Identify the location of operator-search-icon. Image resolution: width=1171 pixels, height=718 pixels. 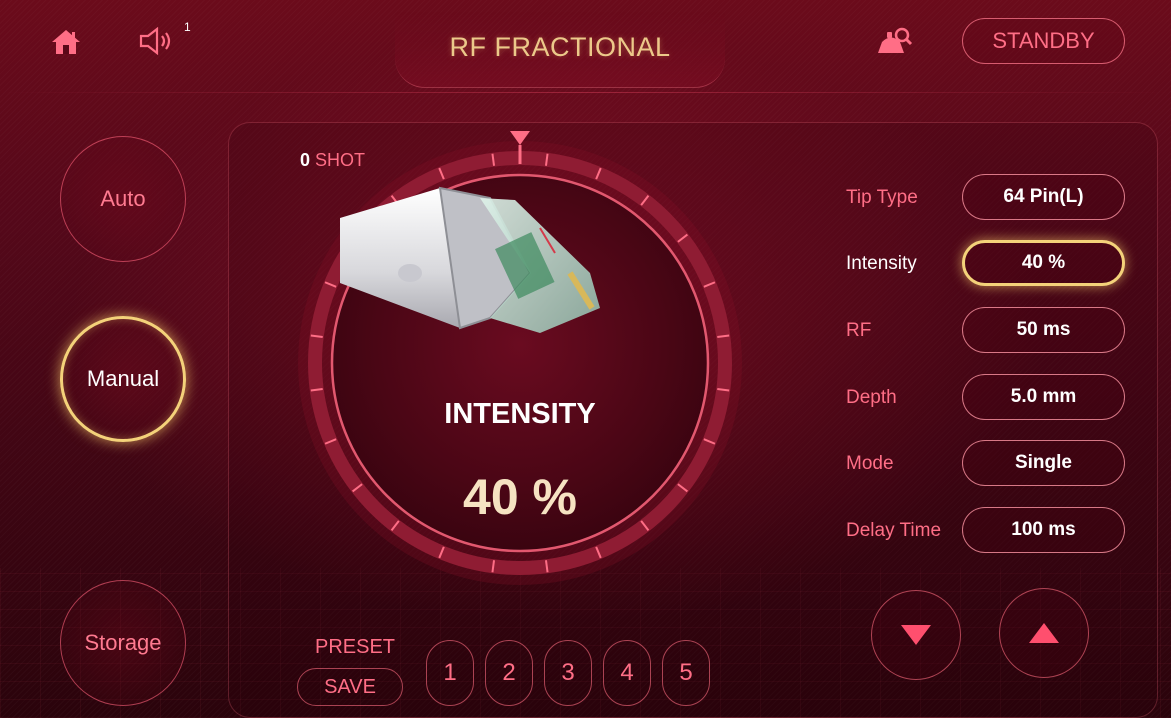
(895, 40).